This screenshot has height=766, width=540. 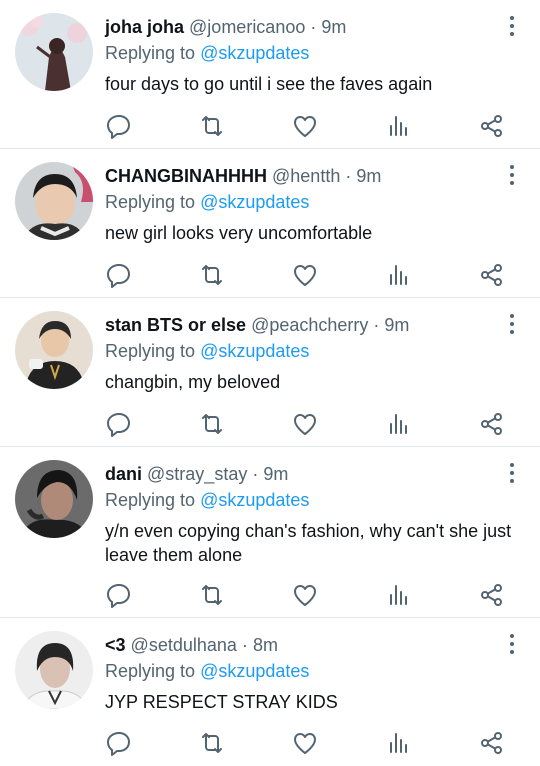 What do you see at coordinates (247, 27) in the screenshot?
I see `user-handle: @jomericanoo` at bounding box center [247, 27].